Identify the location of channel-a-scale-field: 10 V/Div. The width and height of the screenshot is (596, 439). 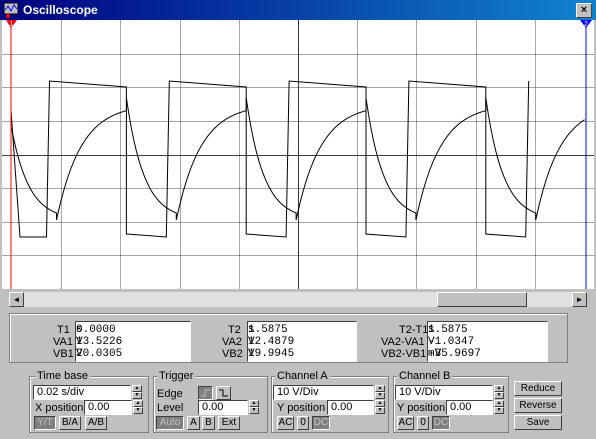
(323, 392).